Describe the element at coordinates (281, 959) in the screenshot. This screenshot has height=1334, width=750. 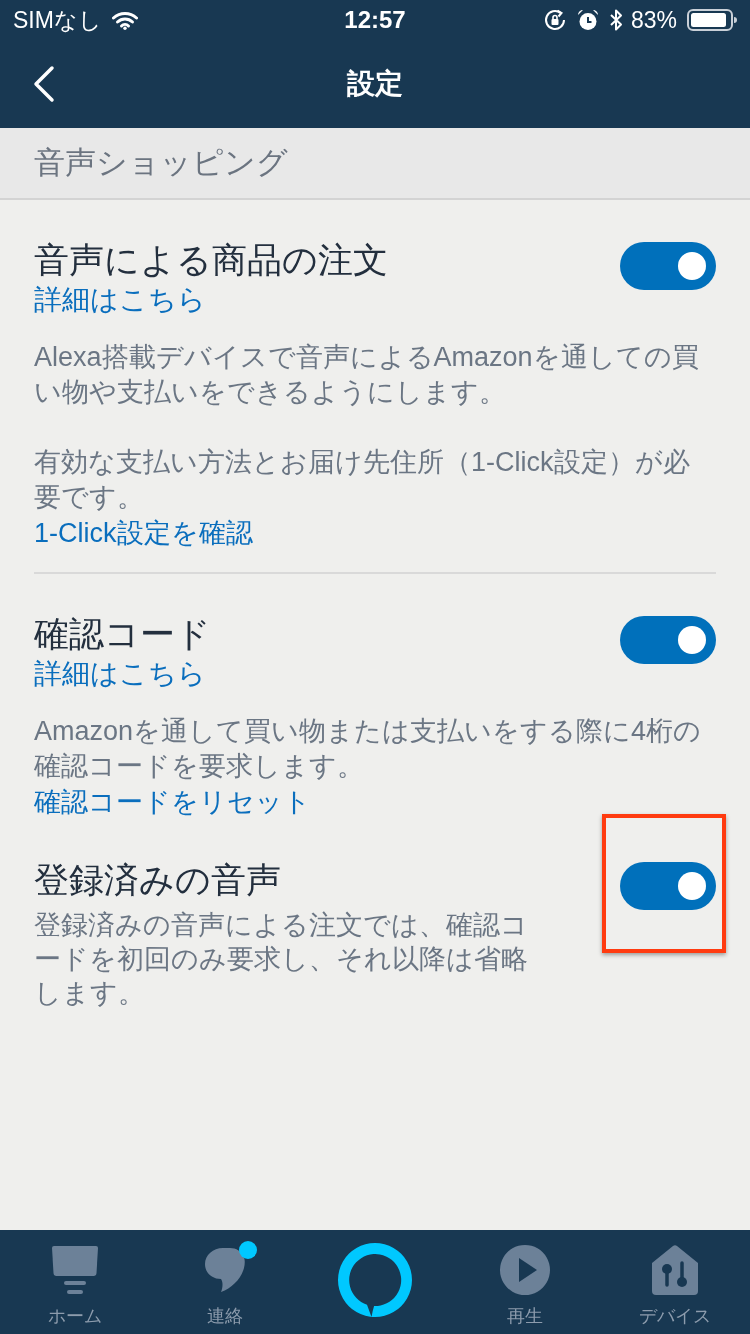
I see `setting-description: 登録済みの音声による注文では、確認コードを初回のみ要求し、それ以降は省略します。` at that location.